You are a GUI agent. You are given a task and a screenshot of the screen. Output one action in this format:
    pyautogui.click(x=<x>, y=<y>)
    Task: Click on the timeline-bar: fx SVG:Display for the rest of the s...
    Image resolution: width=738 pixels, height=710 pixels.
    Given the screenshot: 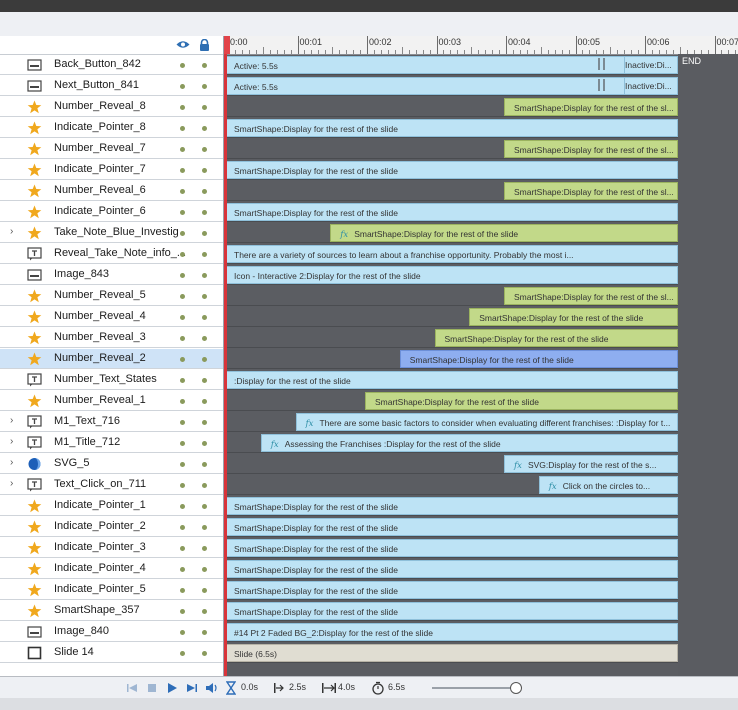 What is the action you would take?
    pyautogui.click(x=591, y=464)
    